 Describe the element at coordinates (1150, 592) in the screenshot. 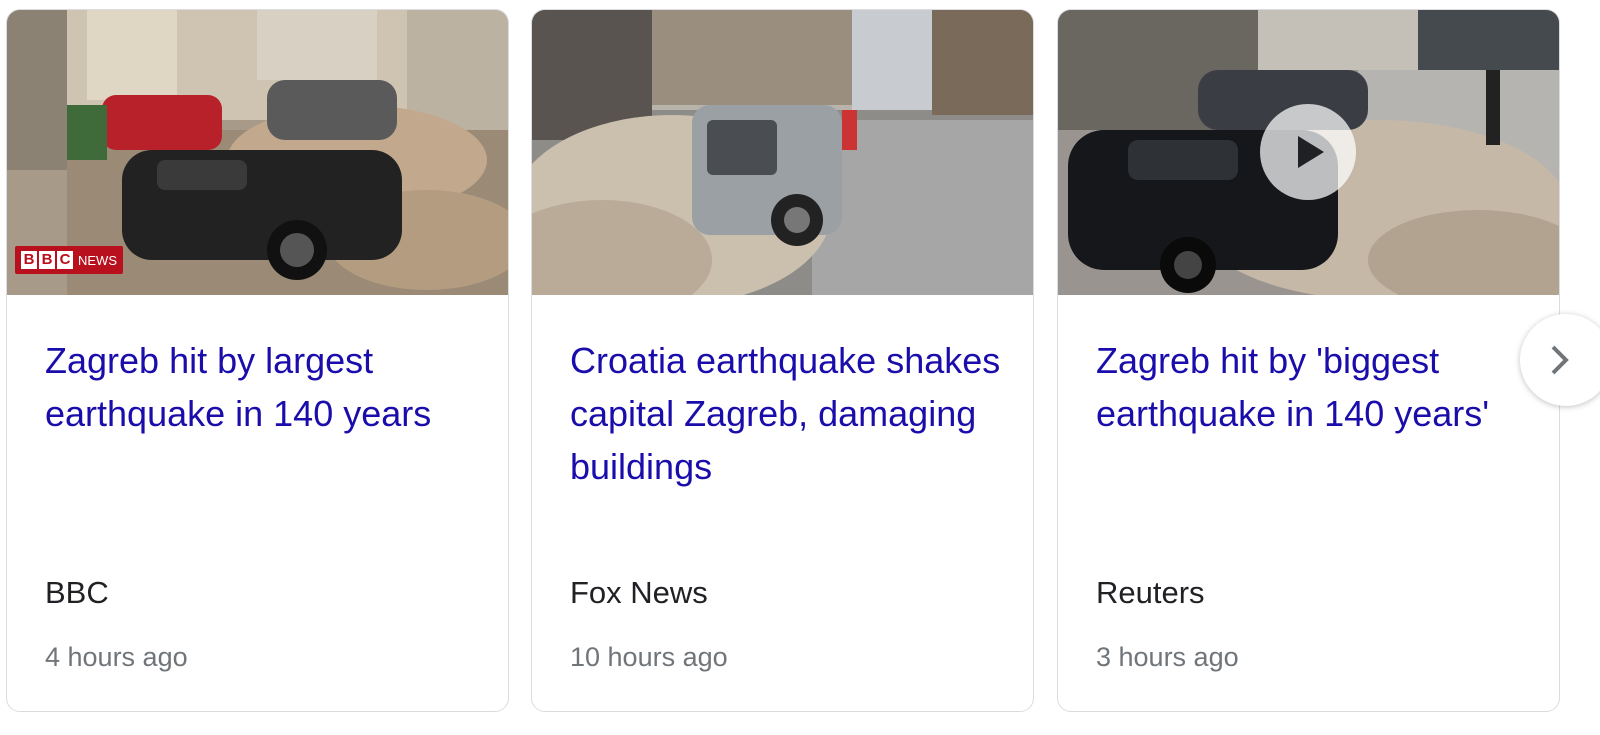

I see `news-source: Reuters` at that location.